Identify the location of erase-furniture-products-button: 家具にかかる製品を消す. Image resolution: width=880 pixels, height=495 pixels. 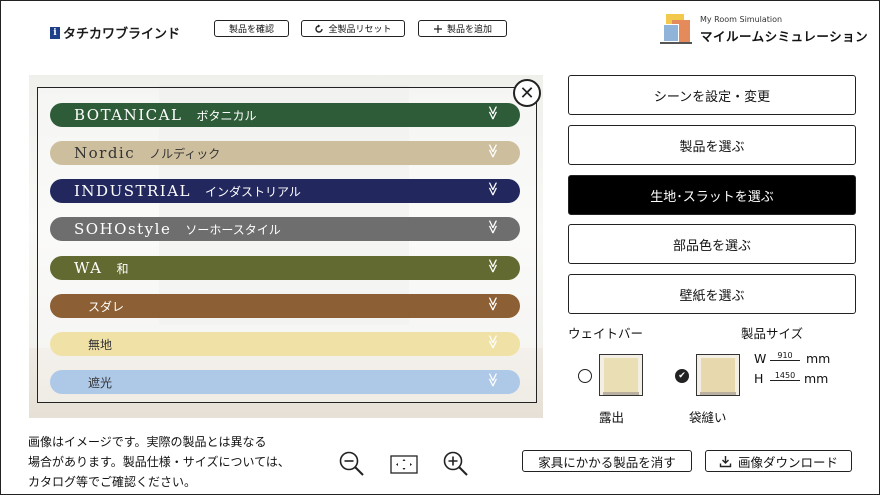
(607, 461).